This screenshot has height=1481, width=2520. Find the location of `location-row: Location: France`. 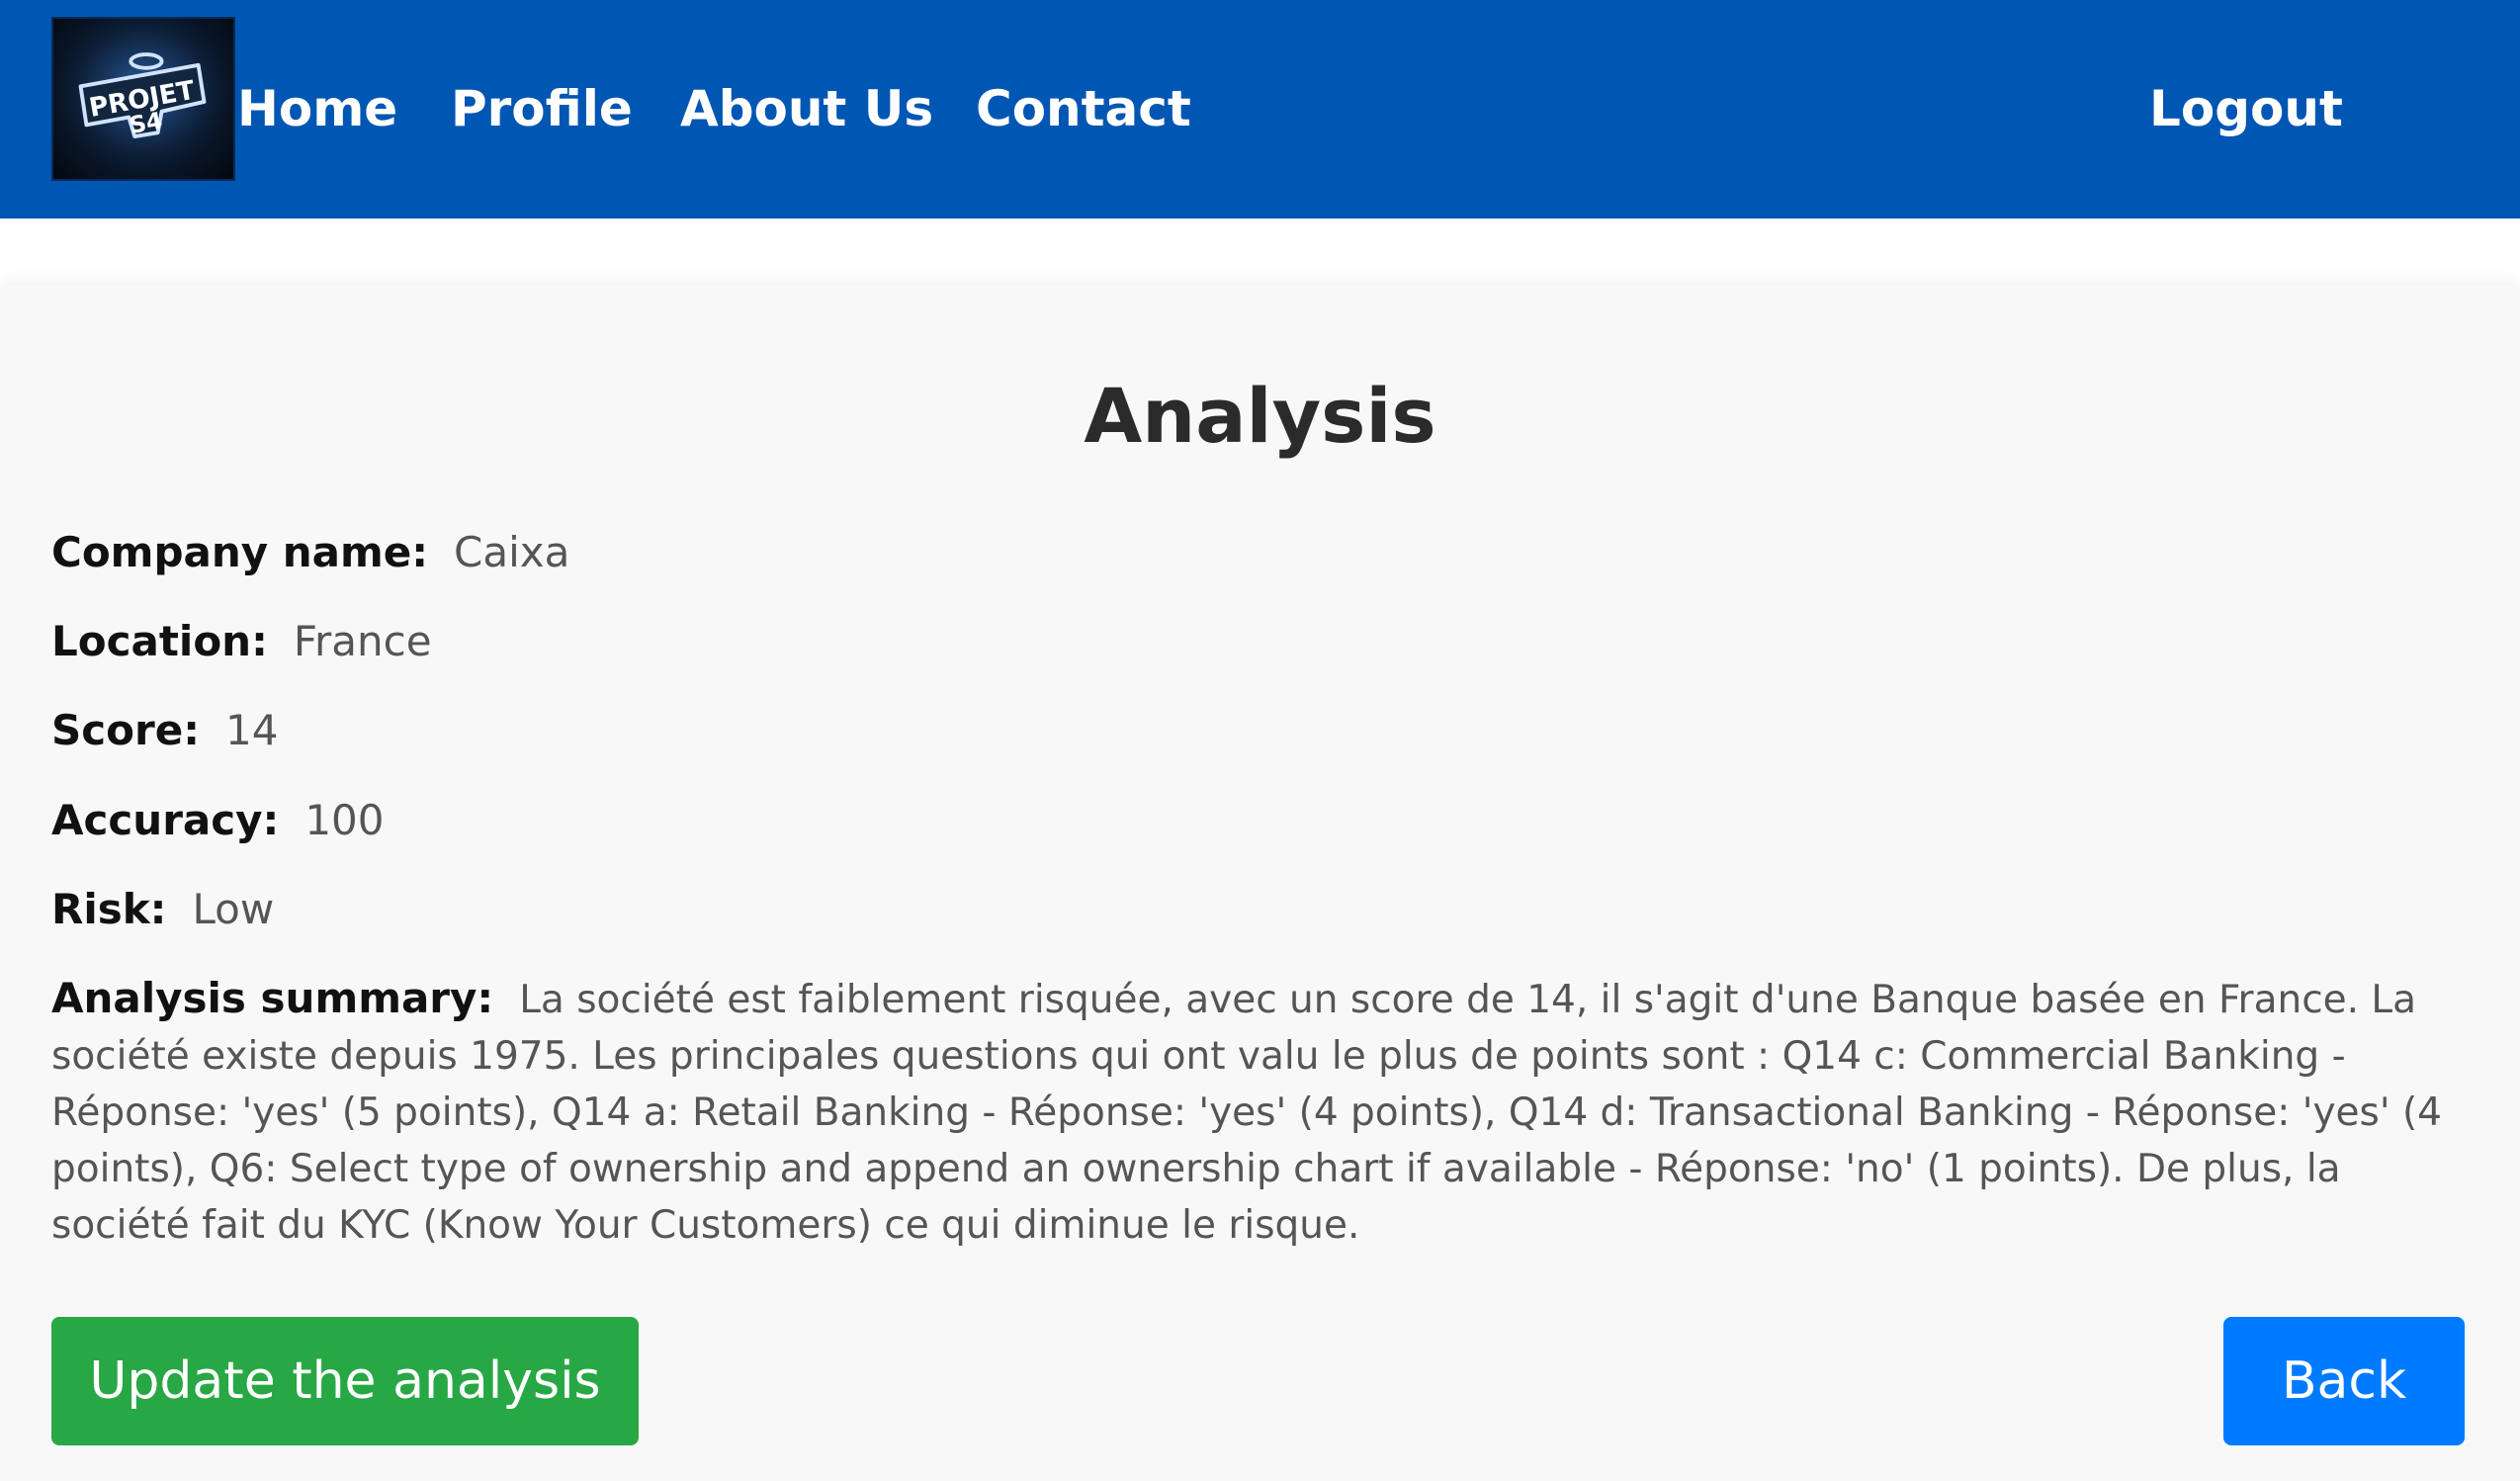

location-row: Location: France is located at coordinates (241, 641).